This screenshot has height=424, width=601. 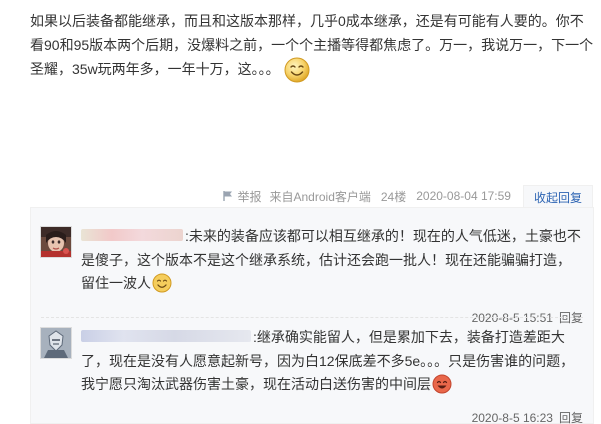 I want to click on sub-reply-meta: 2020-8-5 16:23 回复, so click(x=527, y=416).